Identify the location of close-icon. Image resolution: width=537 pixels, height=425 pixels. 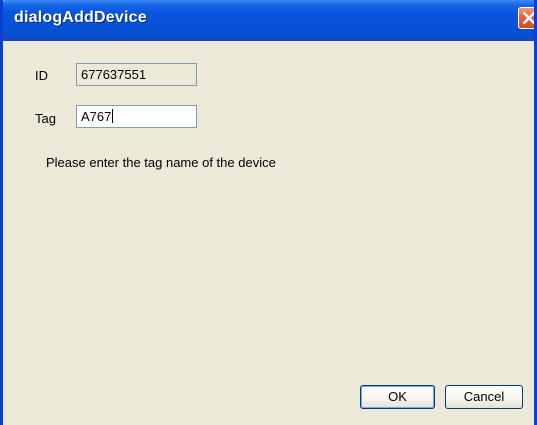
(528, 18).